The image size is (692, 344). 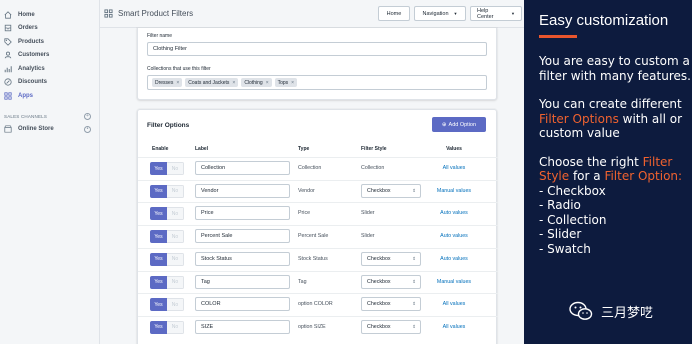 I want to click on para2-highlight: Filter Options, so click(x=579, y=118).